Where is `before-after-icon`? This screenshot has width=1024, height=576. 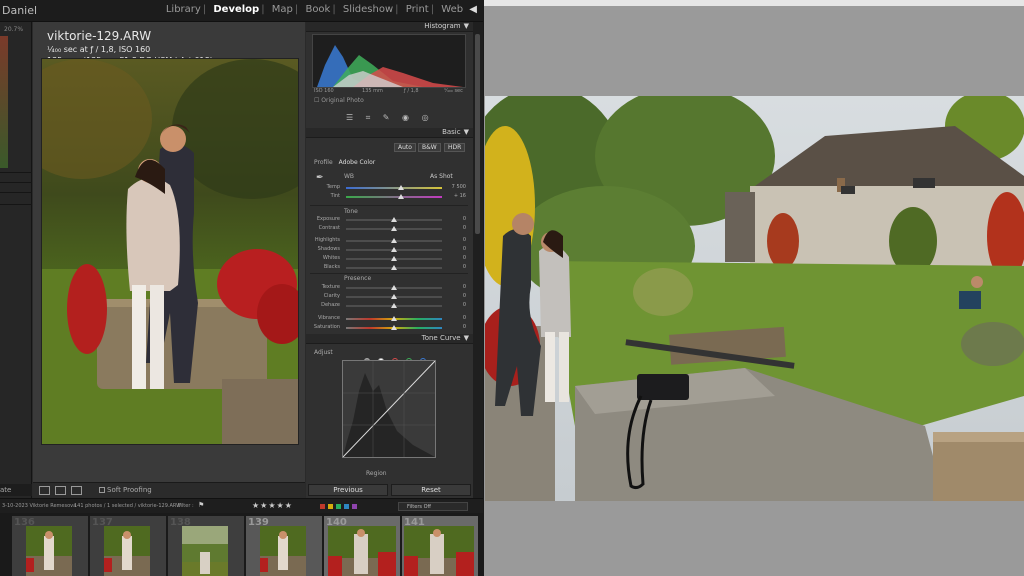
before-after-icon is located at coordinates (60, 490).